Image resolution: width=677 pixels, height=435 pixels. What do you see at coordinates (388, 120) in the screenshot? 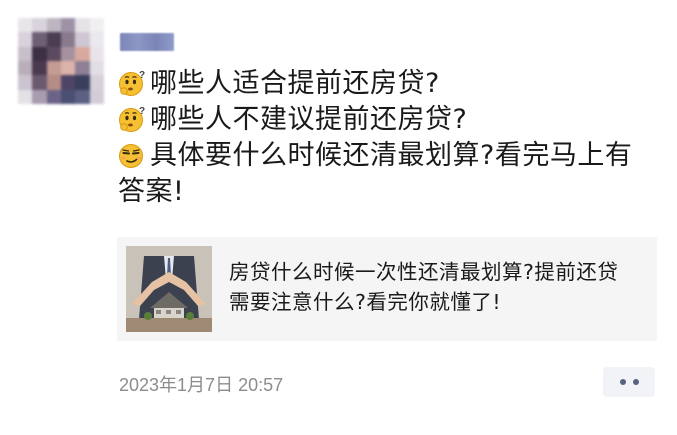
I see `post-line-2: ? 哪些人不建议提前还房贷?` at bounding box center [388, 120].